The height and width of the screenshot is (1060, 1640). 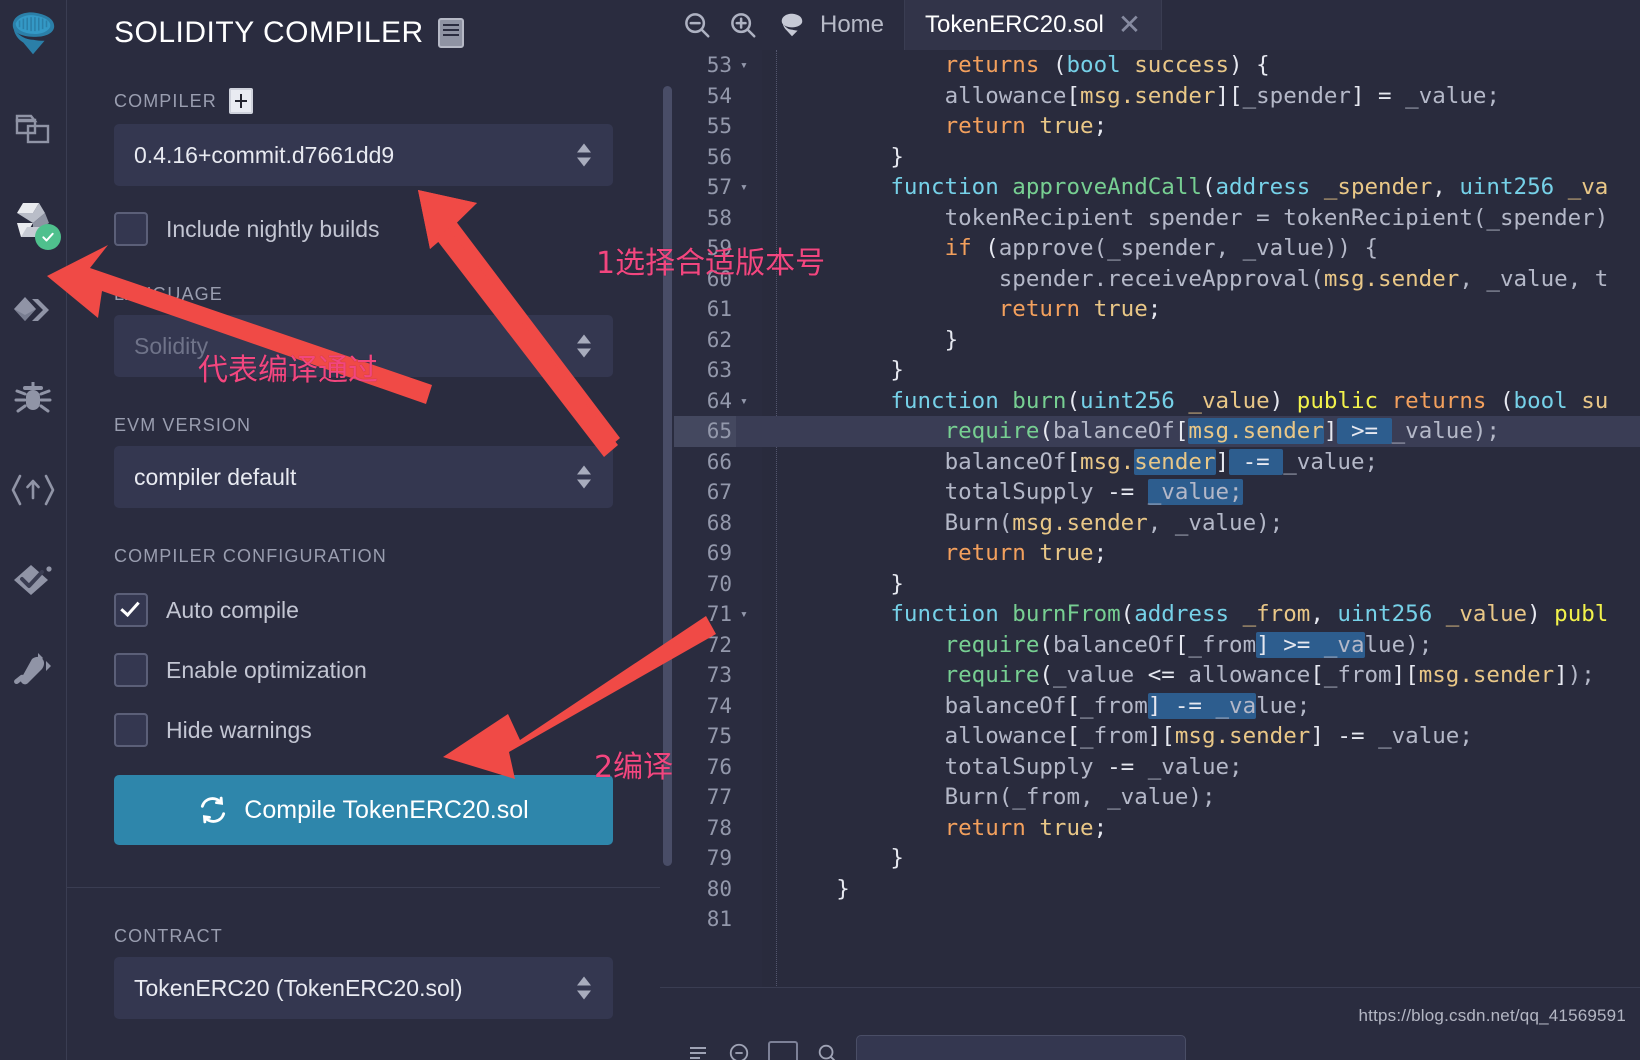 I want to click on zoom-in-icon, so click(x=743, y=25).